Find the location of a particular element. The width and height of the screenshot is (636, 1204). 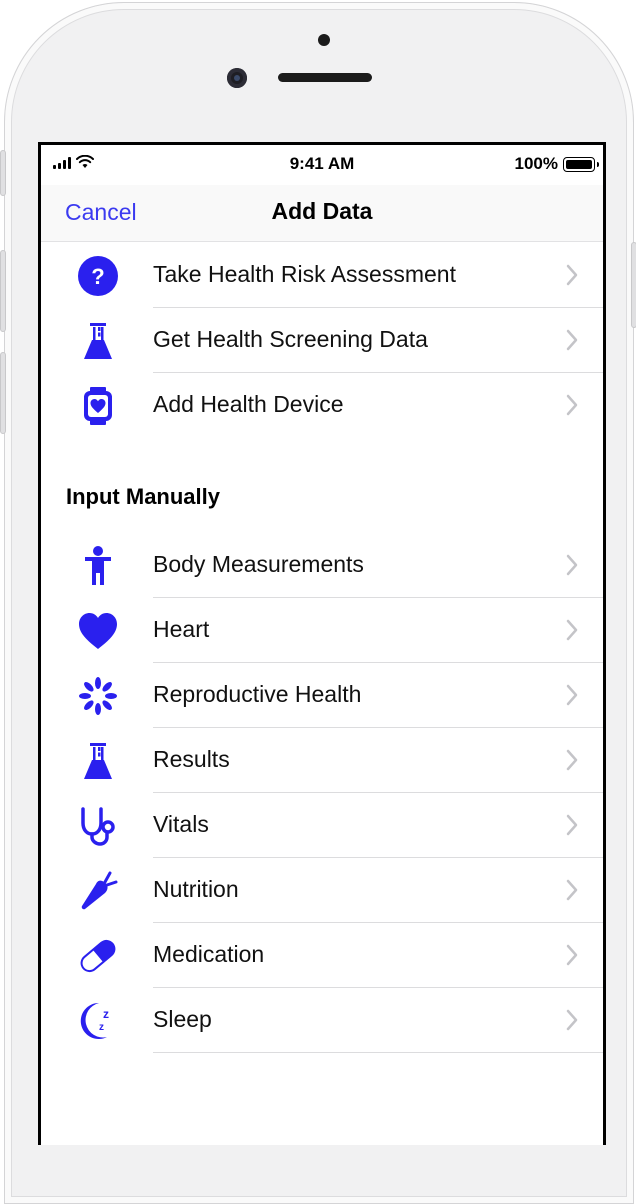

power-button is located at coordinates (633, 285).